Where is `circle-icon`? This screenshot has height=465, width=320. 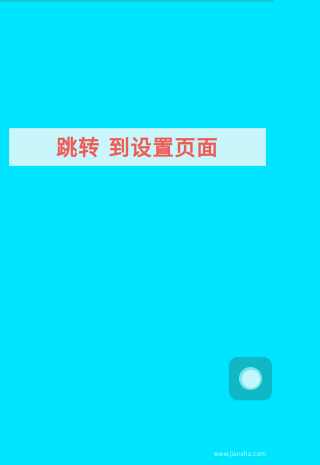 circle-icon is located at coordinates (250, 378).